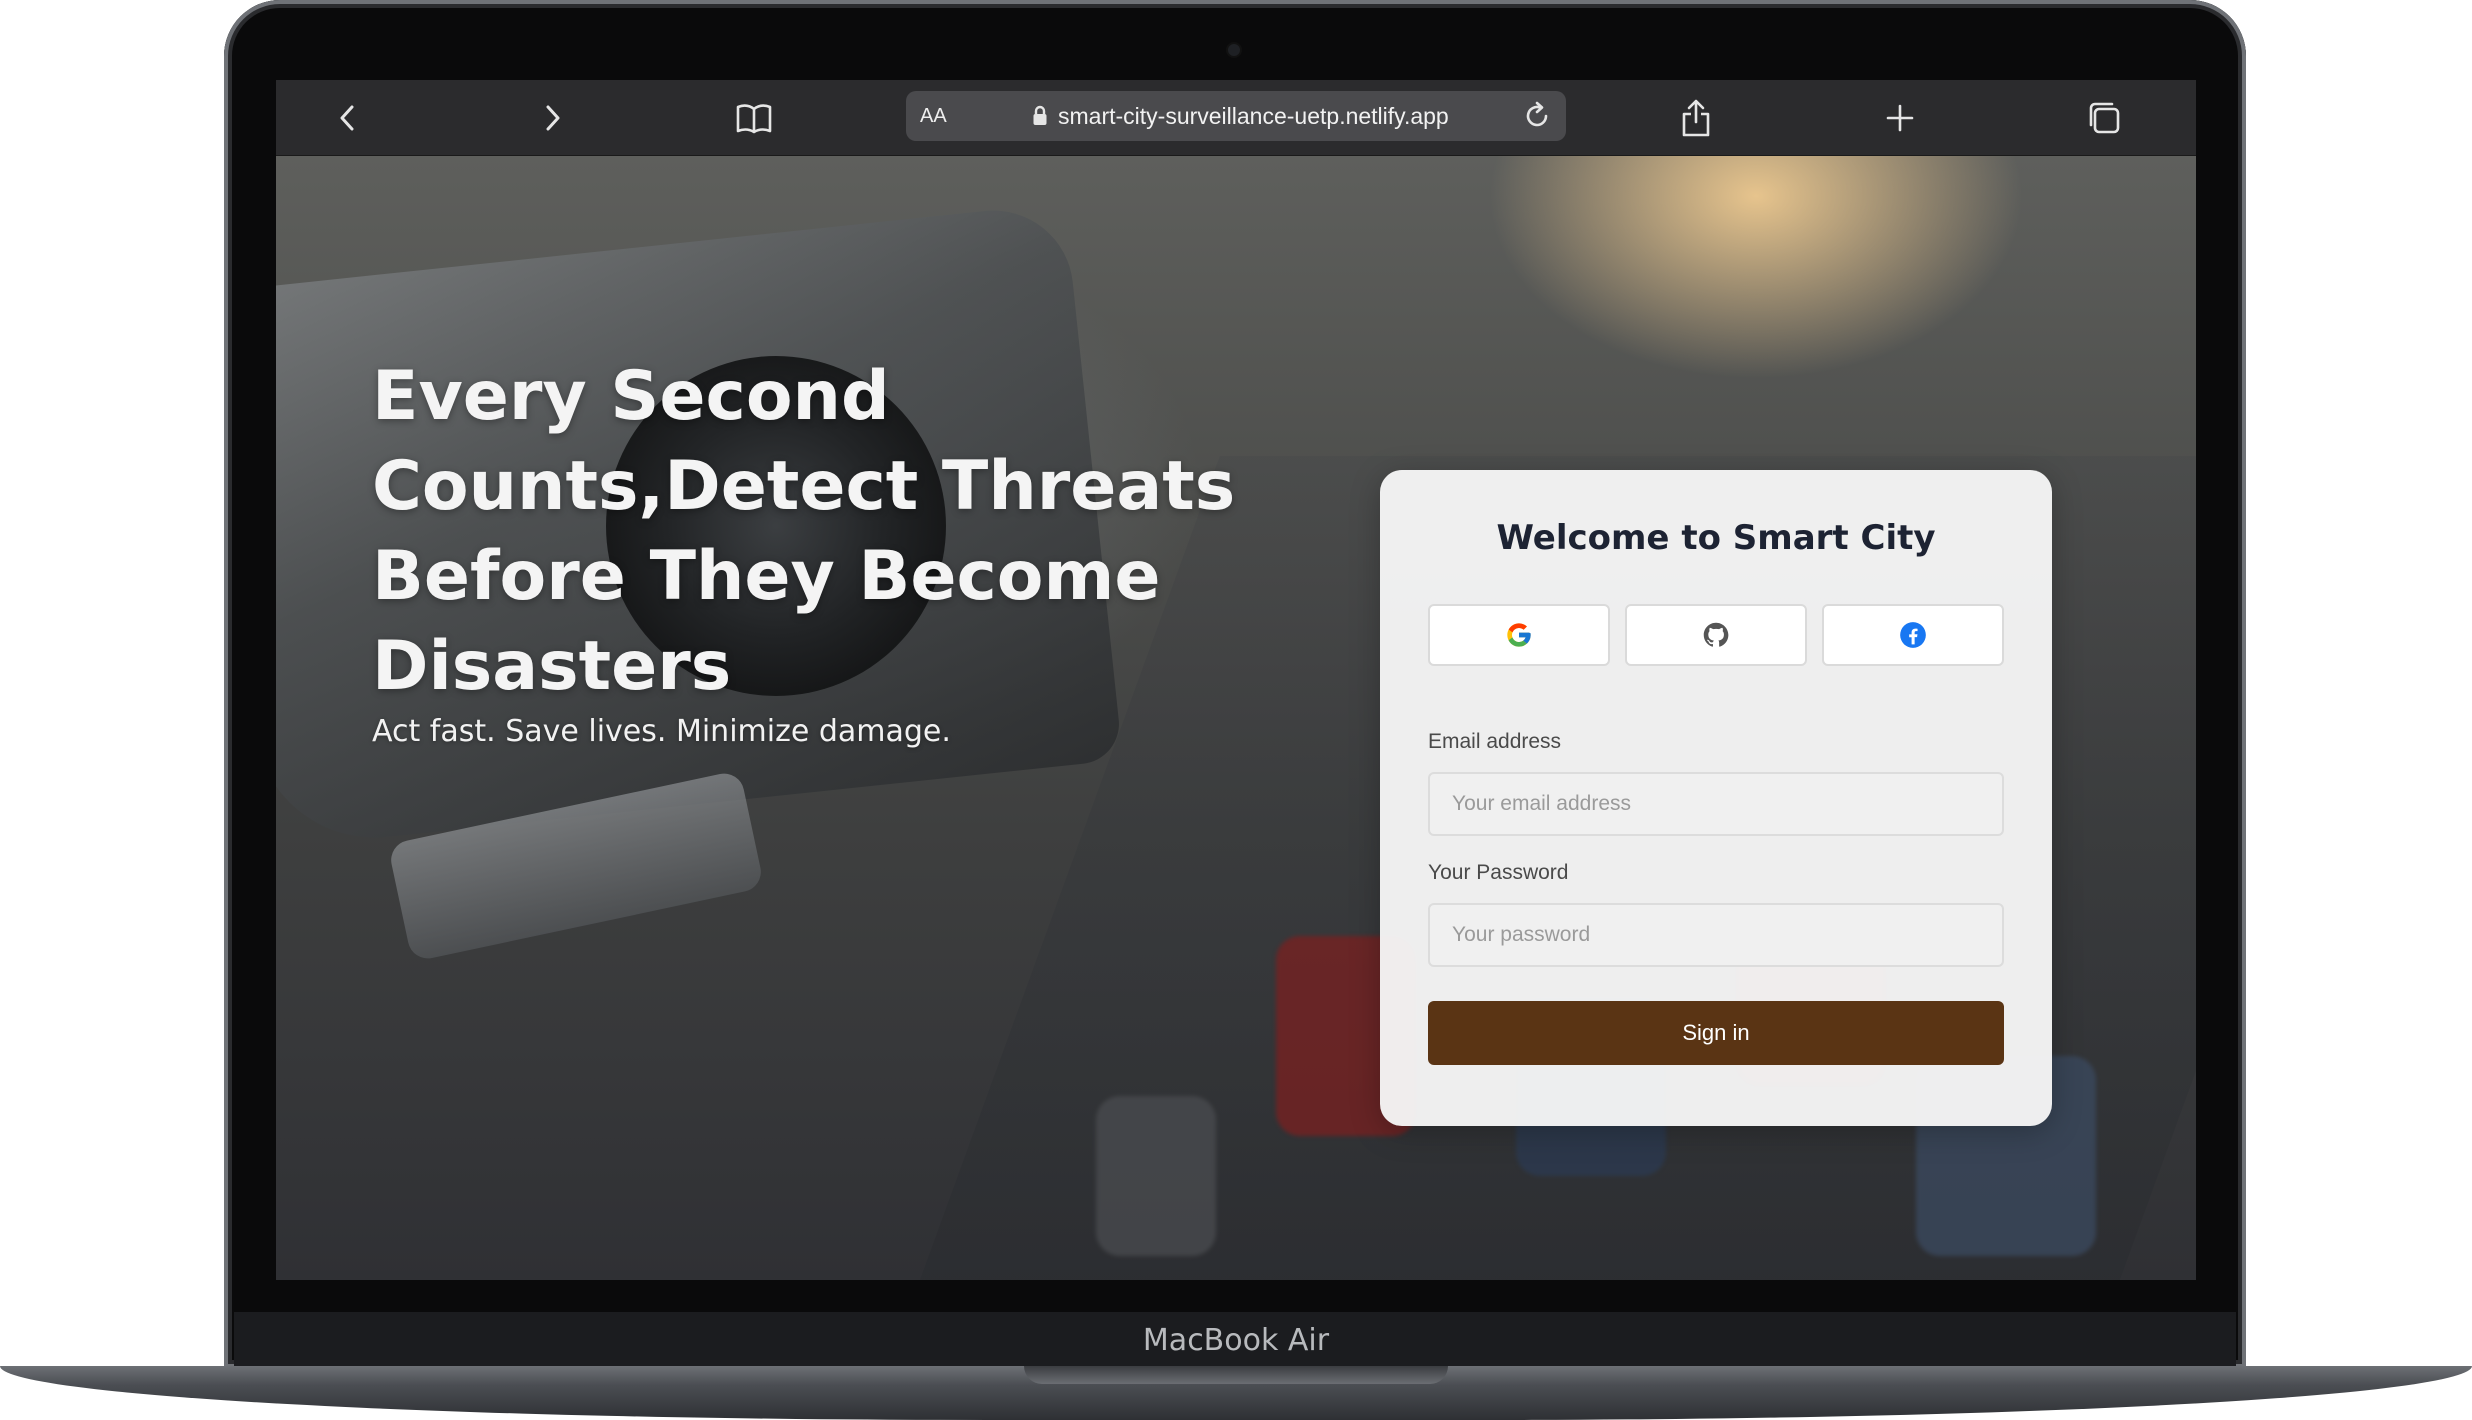 The width and height of the screenshot is (2472, 1420). I want to click on bookmarks-button, so click(754, 118).